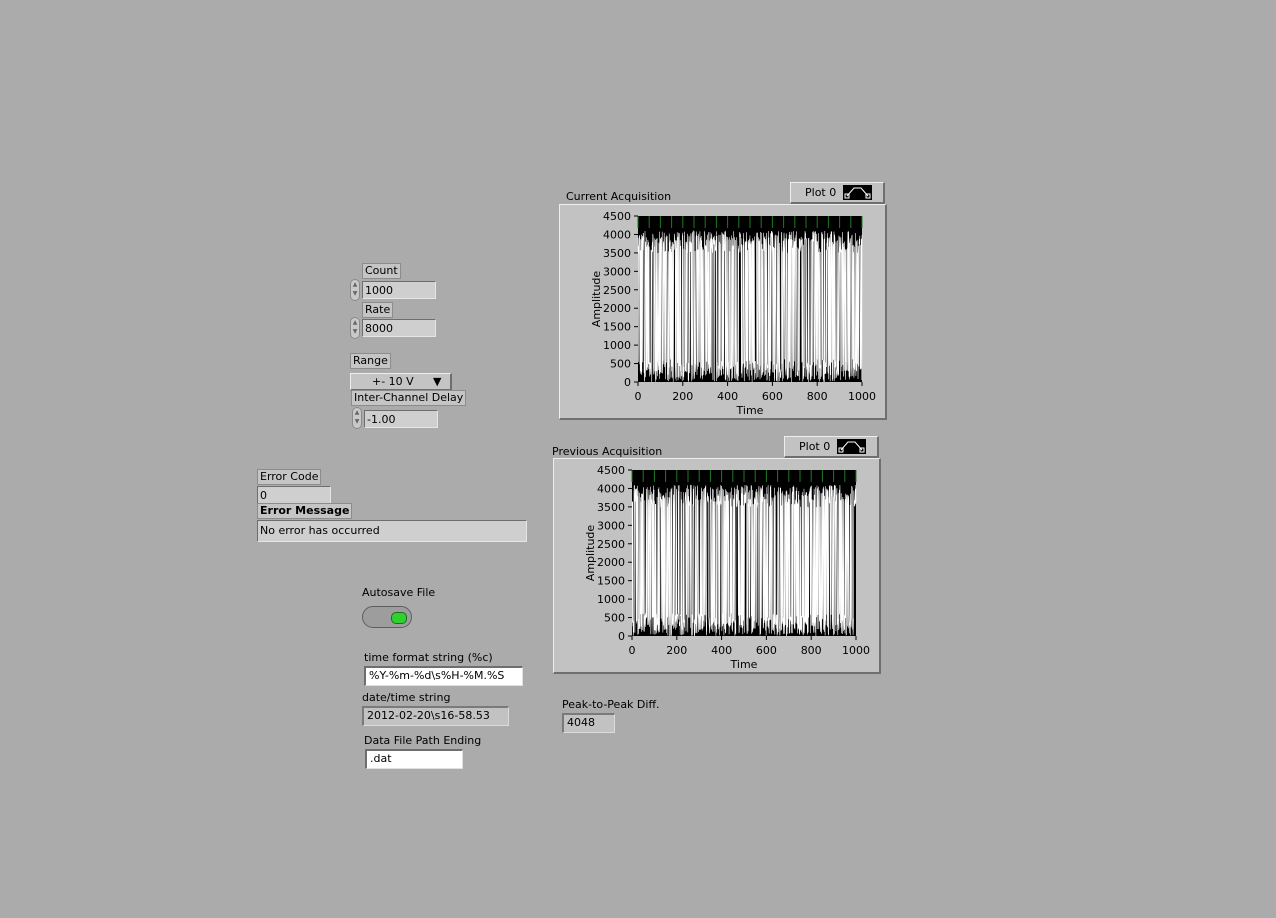  Describe the element at coordinates (744, 664) in the screenshot. I see `previous-xlabel: Time` at that location.